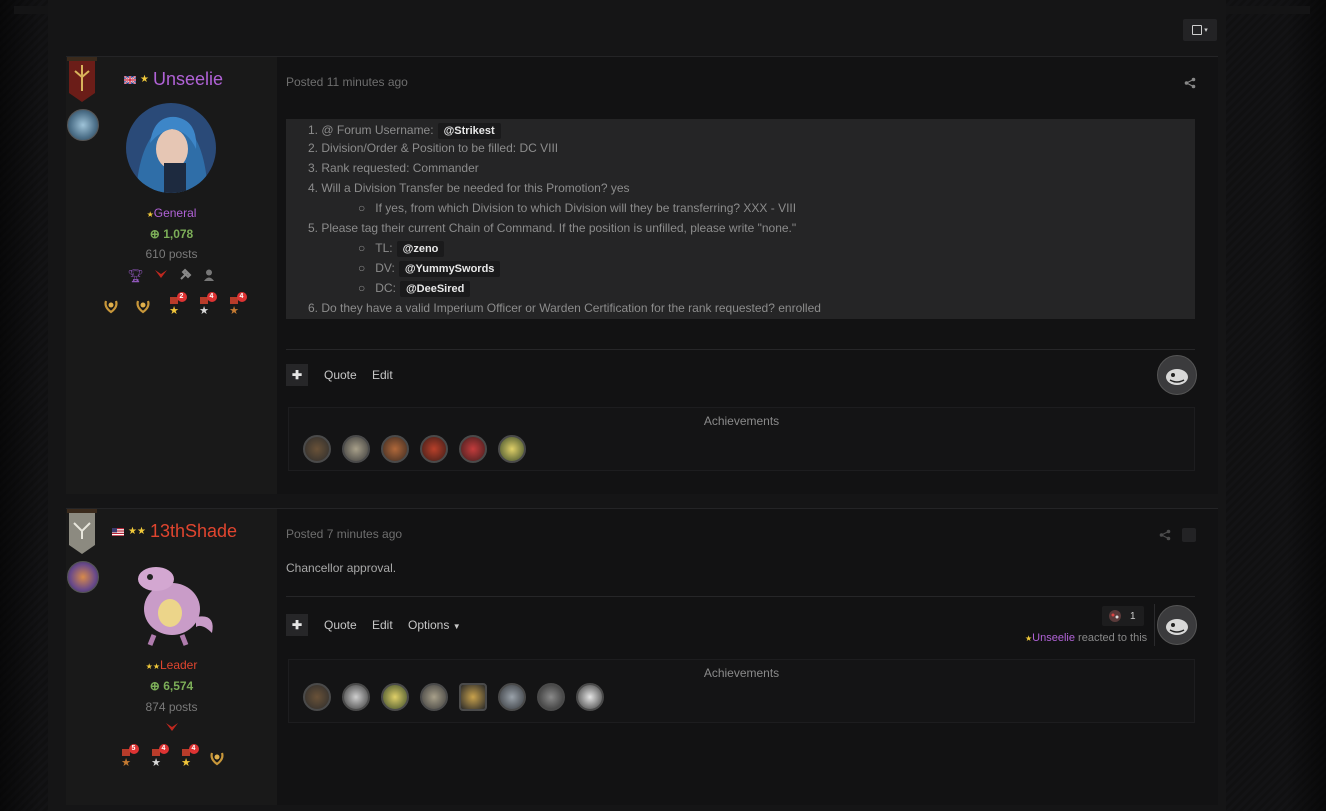  What do you see at coordinates (1154, 625) in the screenshot?
I see `reaction-divider` at bounding box center [1154, 625].